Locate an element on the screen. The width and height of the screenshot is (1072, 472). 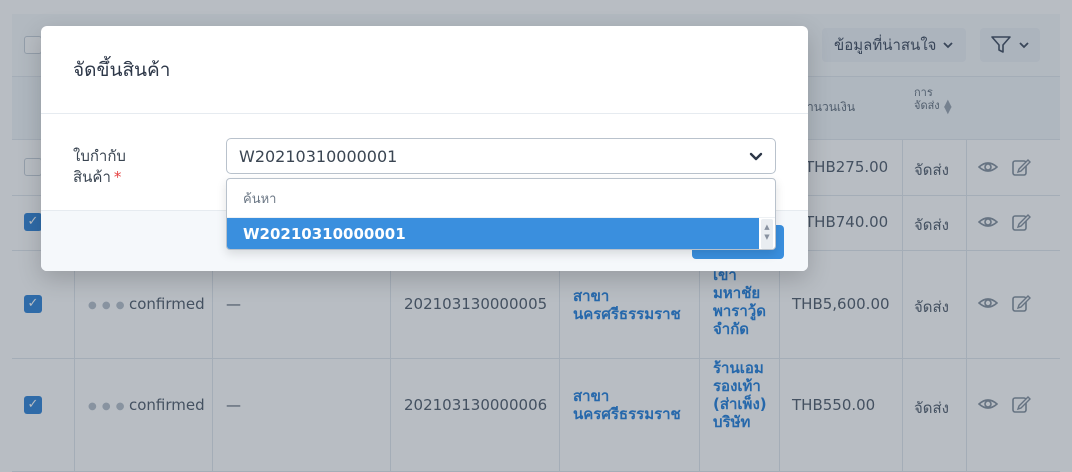
modal-header: จัดขึ้นสินค้า is located at coordinates (424, 70).